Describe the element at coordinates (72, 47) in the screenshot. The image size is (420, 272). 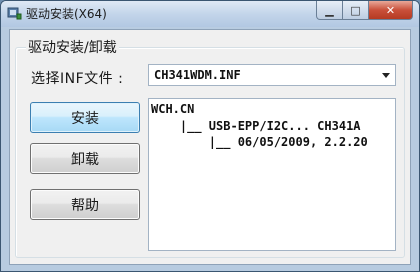
I see `groupbox-label: 驱动安装/卸载` at that location.